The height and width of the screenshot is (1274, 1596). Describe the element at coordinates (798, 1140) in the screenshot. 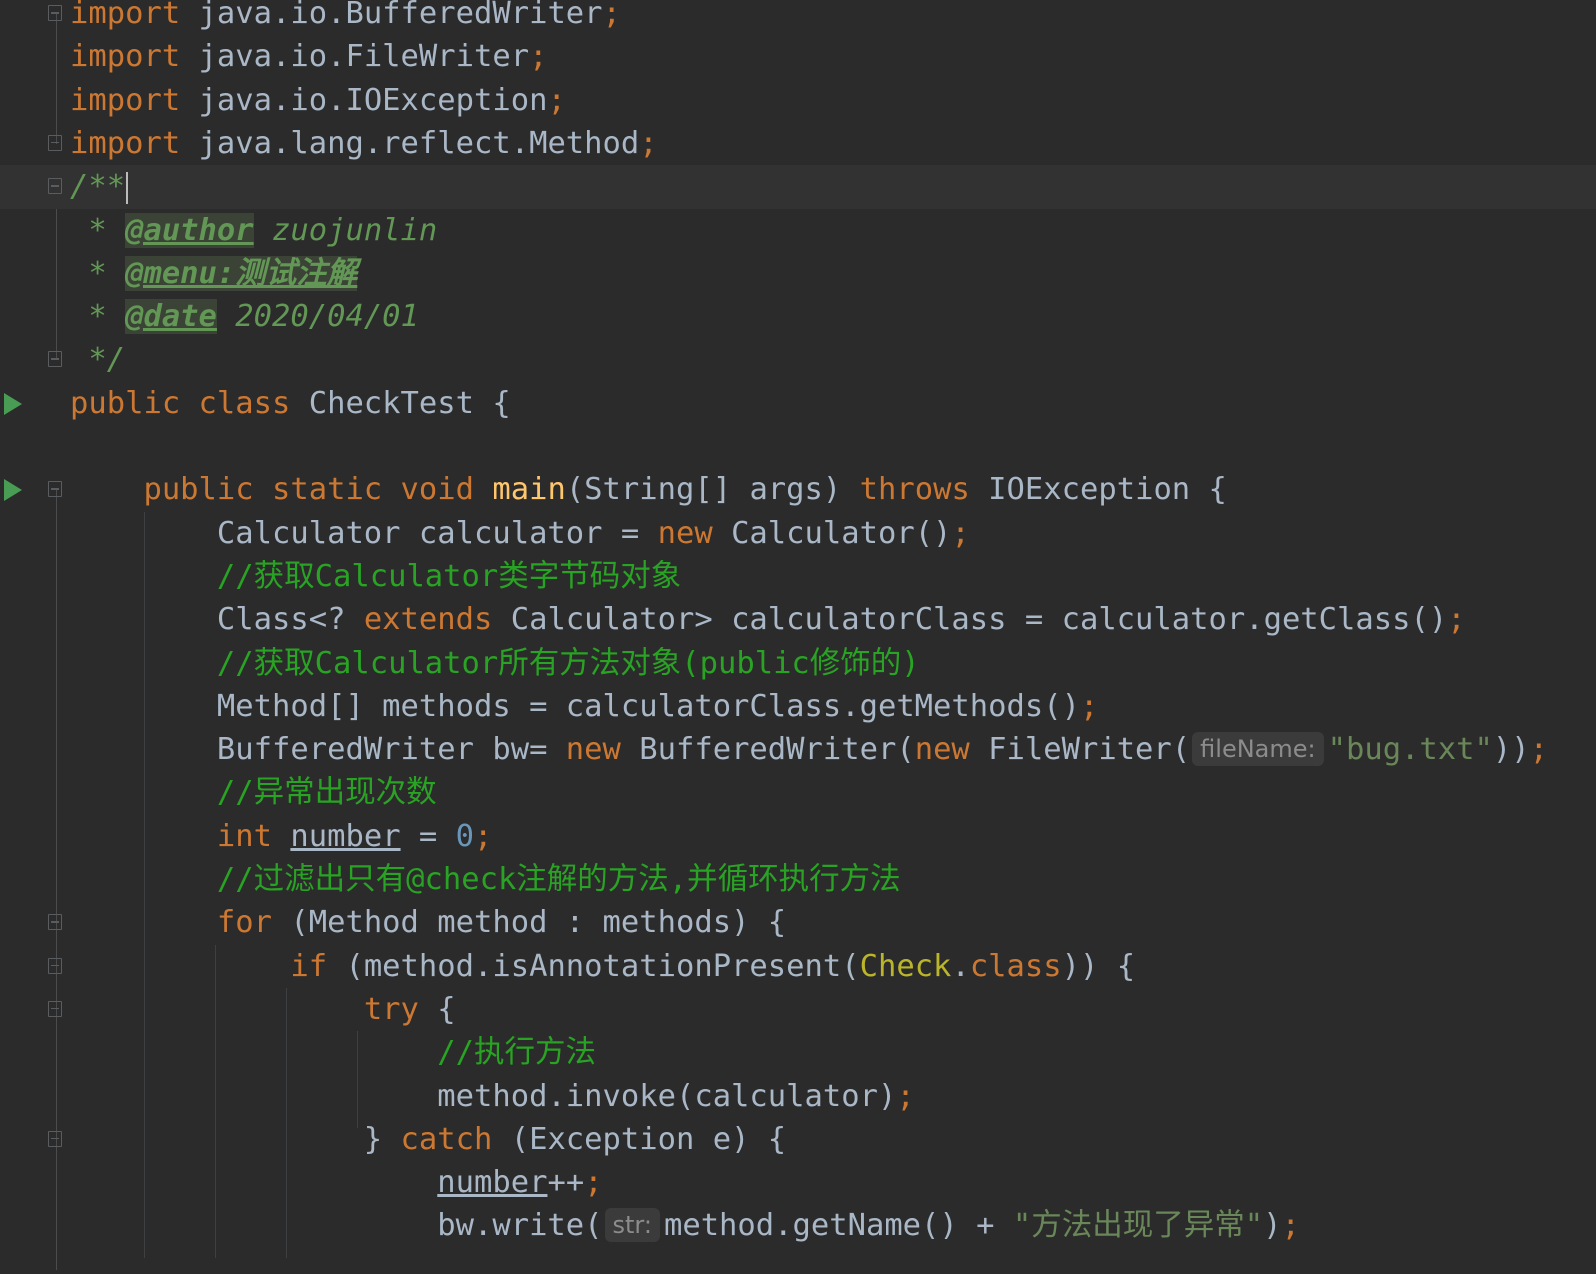

I see `code-line: } catch (Exception e) {` at that location.